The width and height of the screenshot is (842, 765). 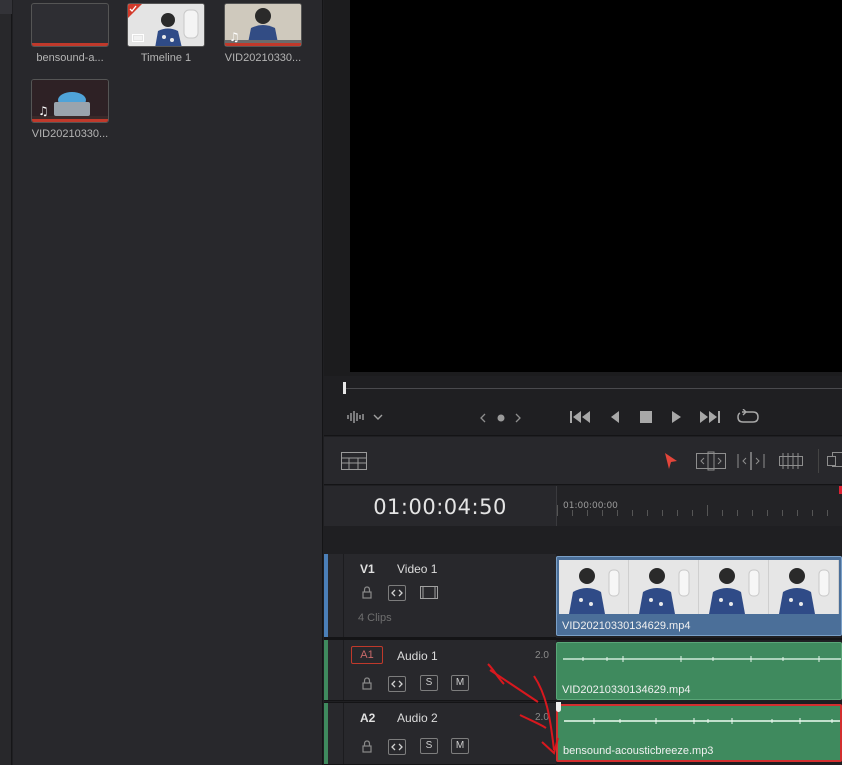 What do you see at coordinates (344, 388) in the screenshot?
I see `viewer-scrubber-handle` at bounding box center [344, 388].